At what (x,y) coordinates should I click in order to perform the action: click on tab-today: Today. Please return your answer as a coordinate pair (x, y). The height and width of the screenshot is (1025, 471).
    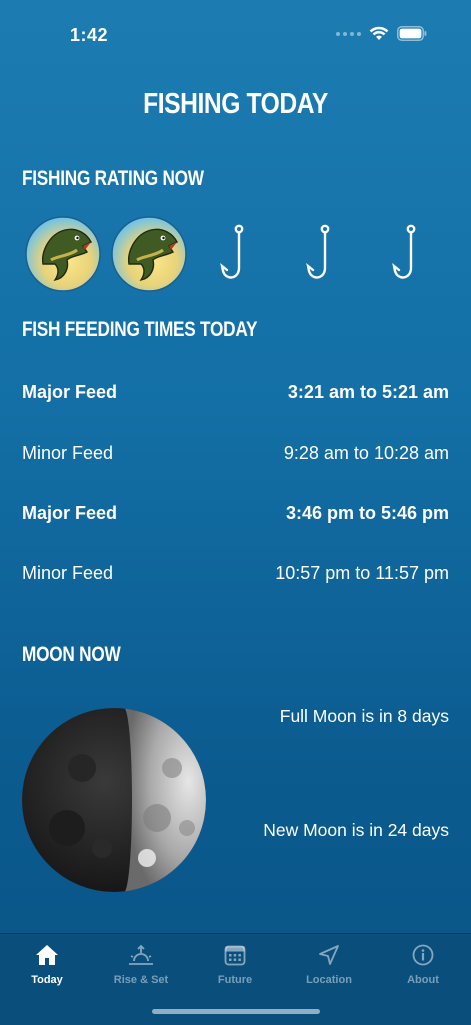
    Looking at the image, I should click on (47, 964).